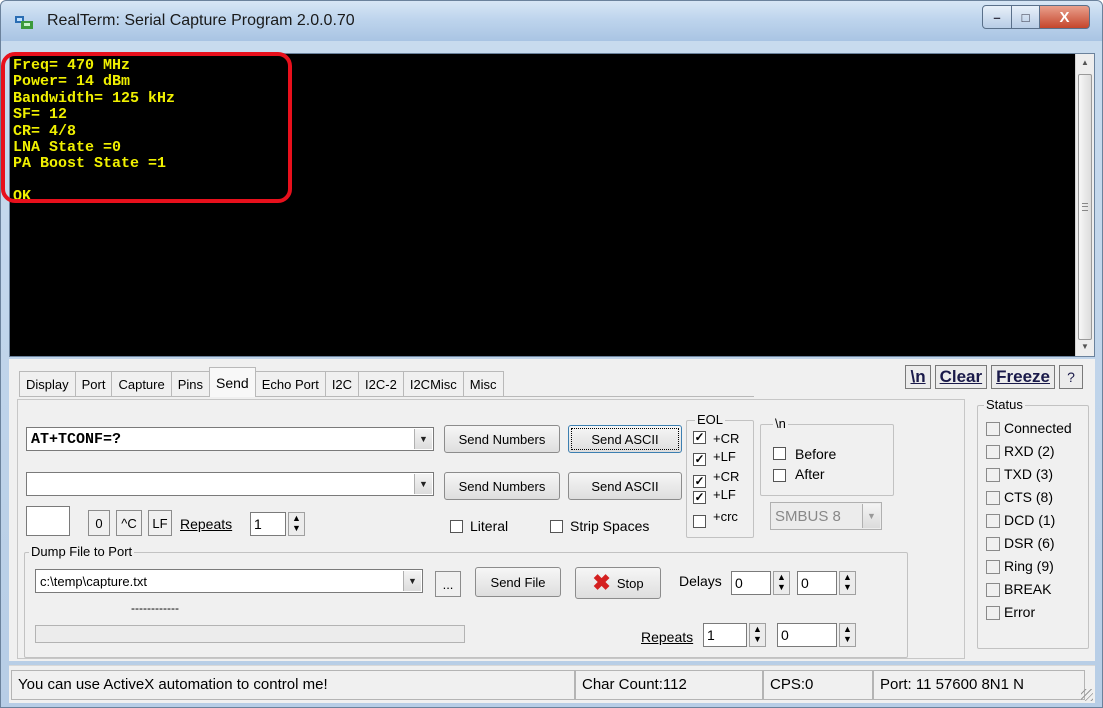 This screenshot has width=1103, height=708. I want to click on dump-repeats2-input: 0, so click(807, 635).